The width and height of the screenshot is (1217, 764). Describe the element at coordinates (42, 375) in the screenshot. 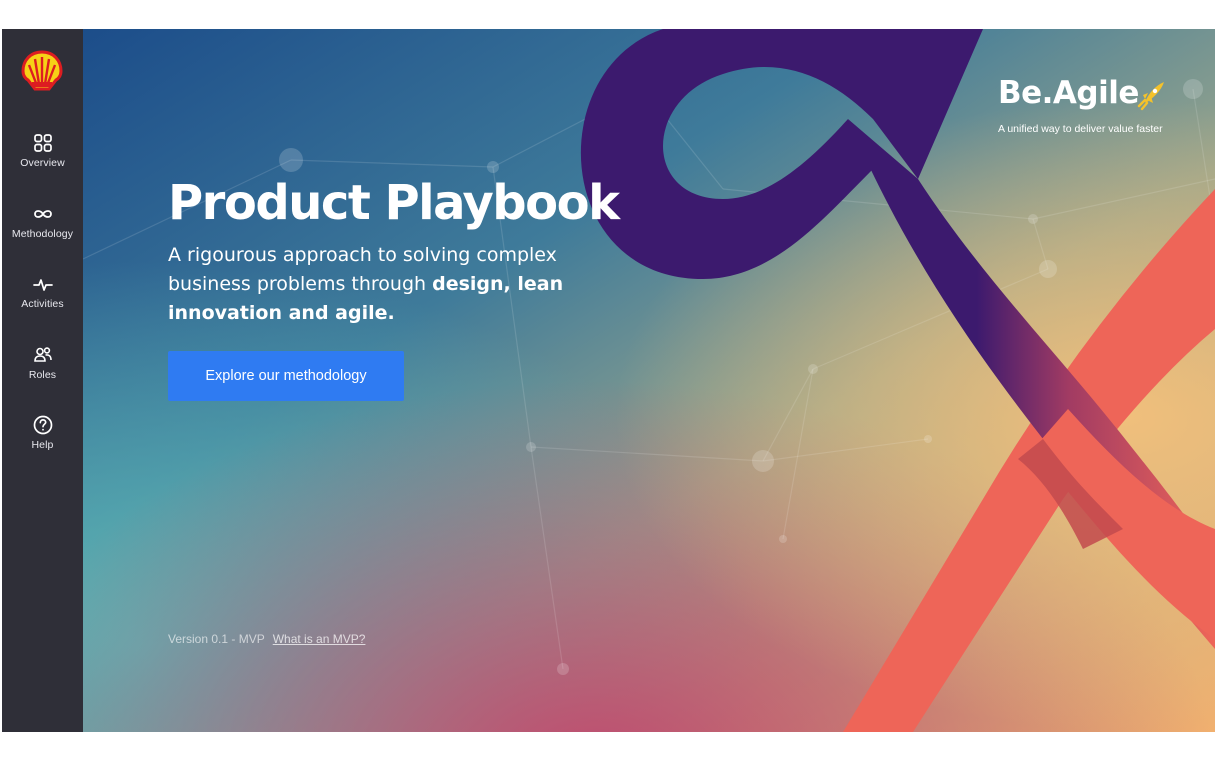

I see `sidebar-item-label: Roles` at that location.